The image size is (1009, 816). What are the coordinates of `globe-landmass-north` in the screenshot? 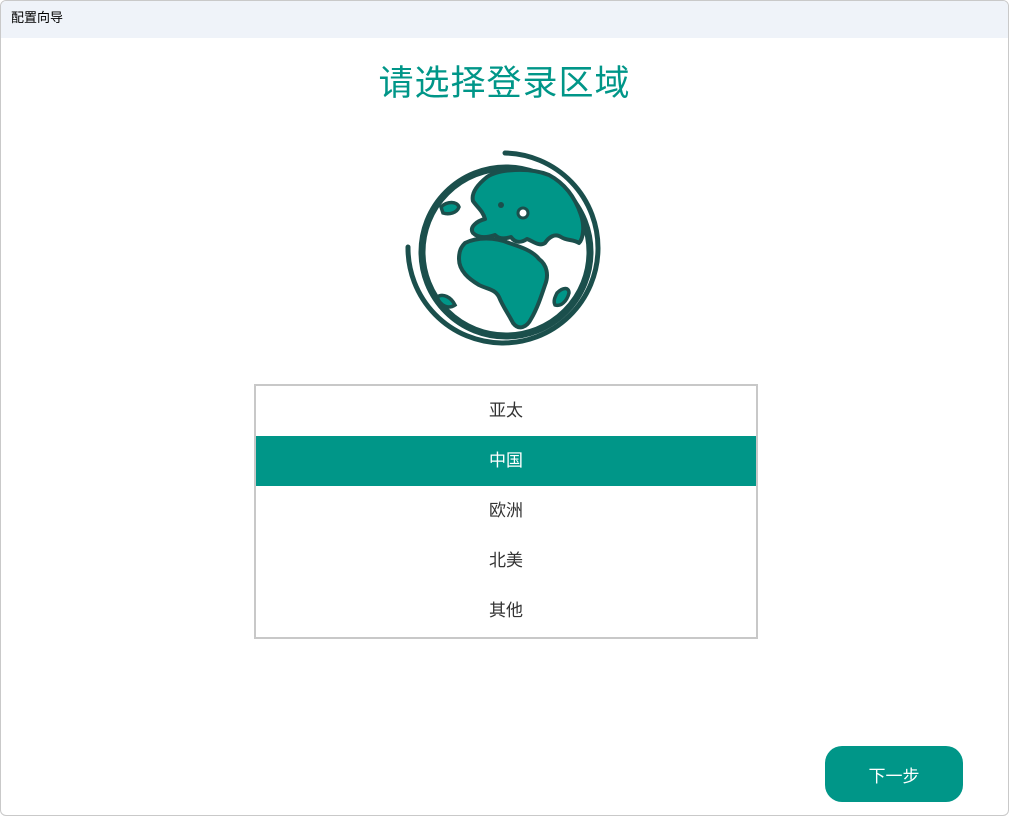 It's located at (528, 207).